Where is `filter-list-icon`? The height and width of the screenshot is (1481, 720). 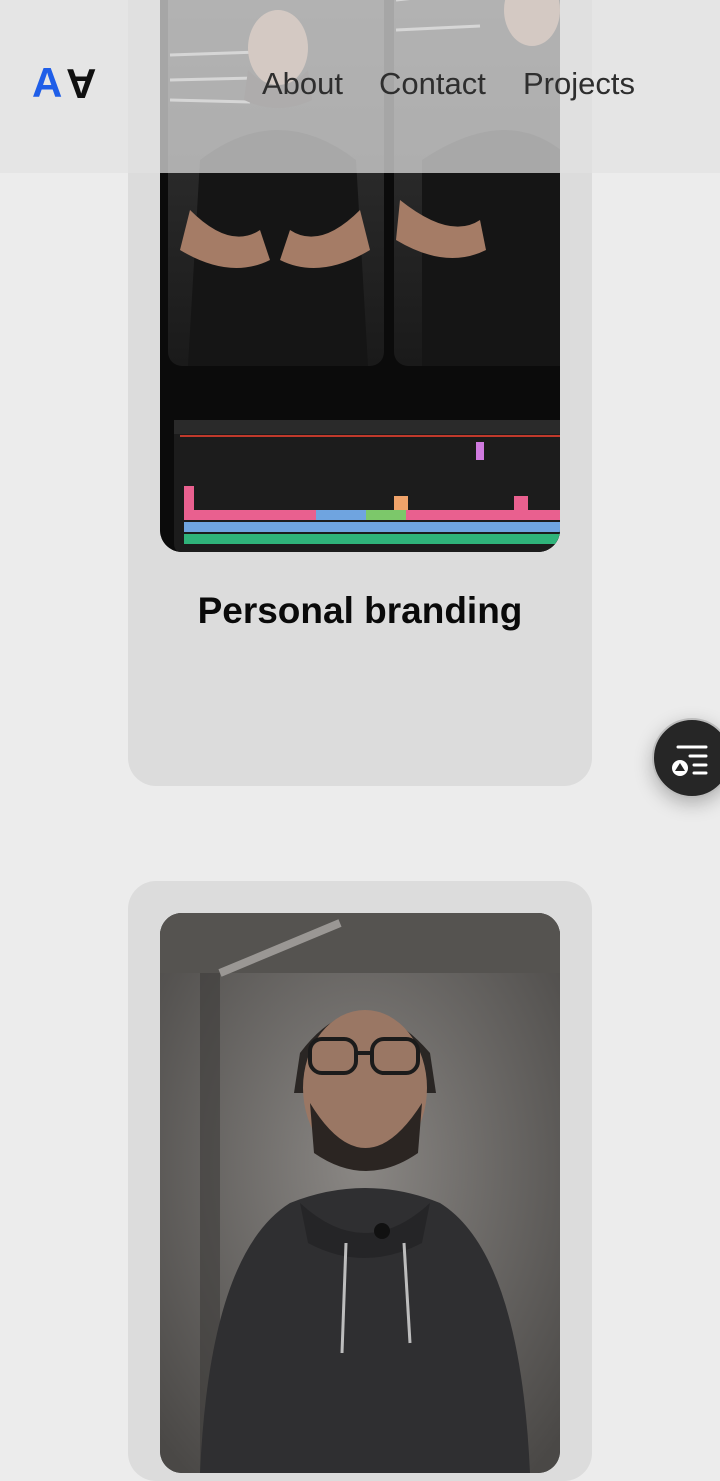 filter-list-icon is located at coordinates (690, 760).